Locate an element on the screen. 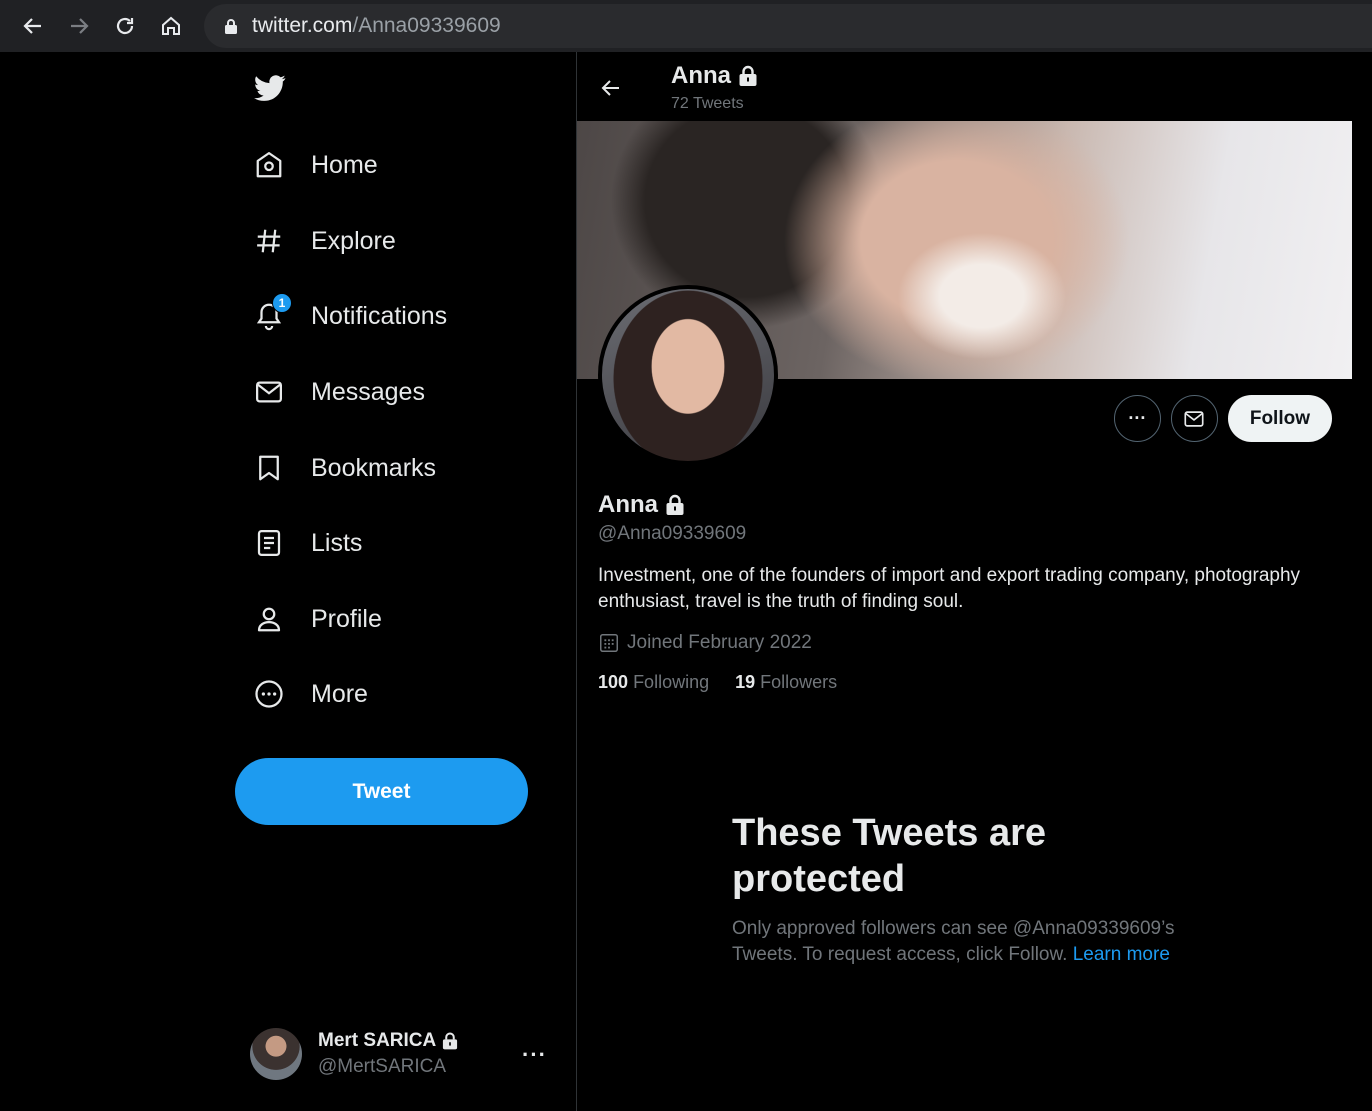 Image resolution: width=1372 pixels, height=1111 pixels. back-button is located at coordinates (33, 26).